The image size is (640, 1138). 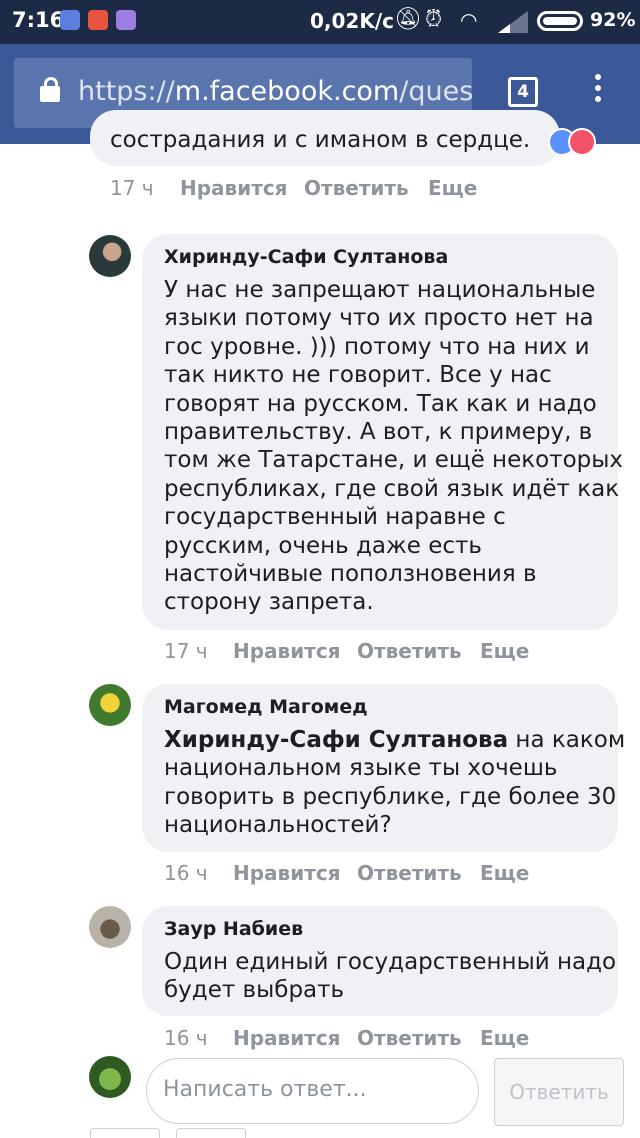 What do you see at coordinates (380, 290) in the screenshot?
I see `text-line: У нас не запрещают национальные` at bounding box center [380, 290].